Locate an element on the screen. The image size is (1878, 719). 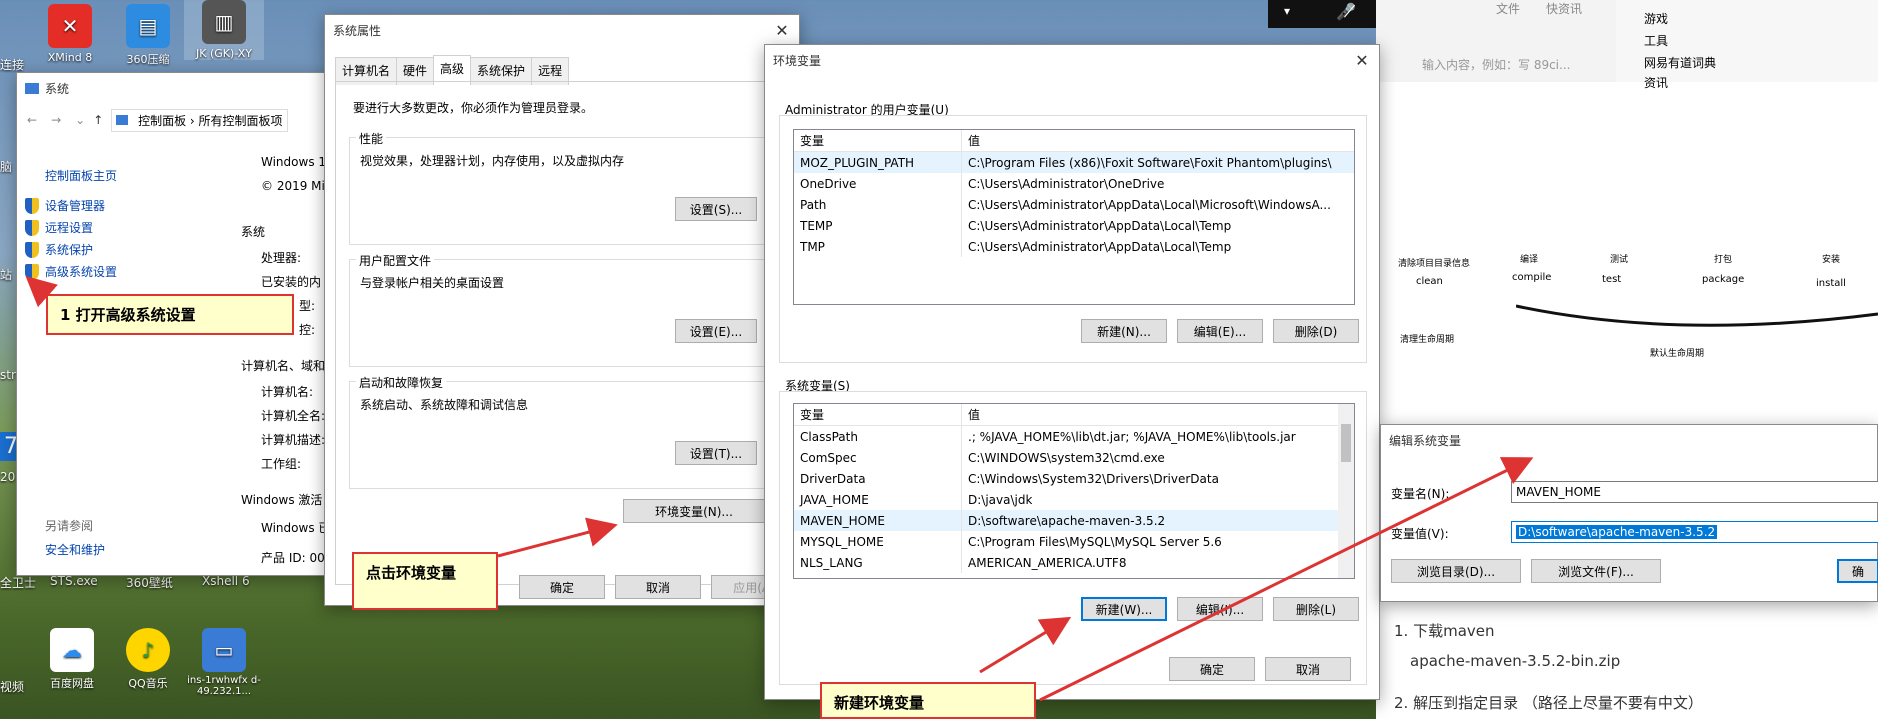
arrow-step3a is located at coordinates (1025, 645).